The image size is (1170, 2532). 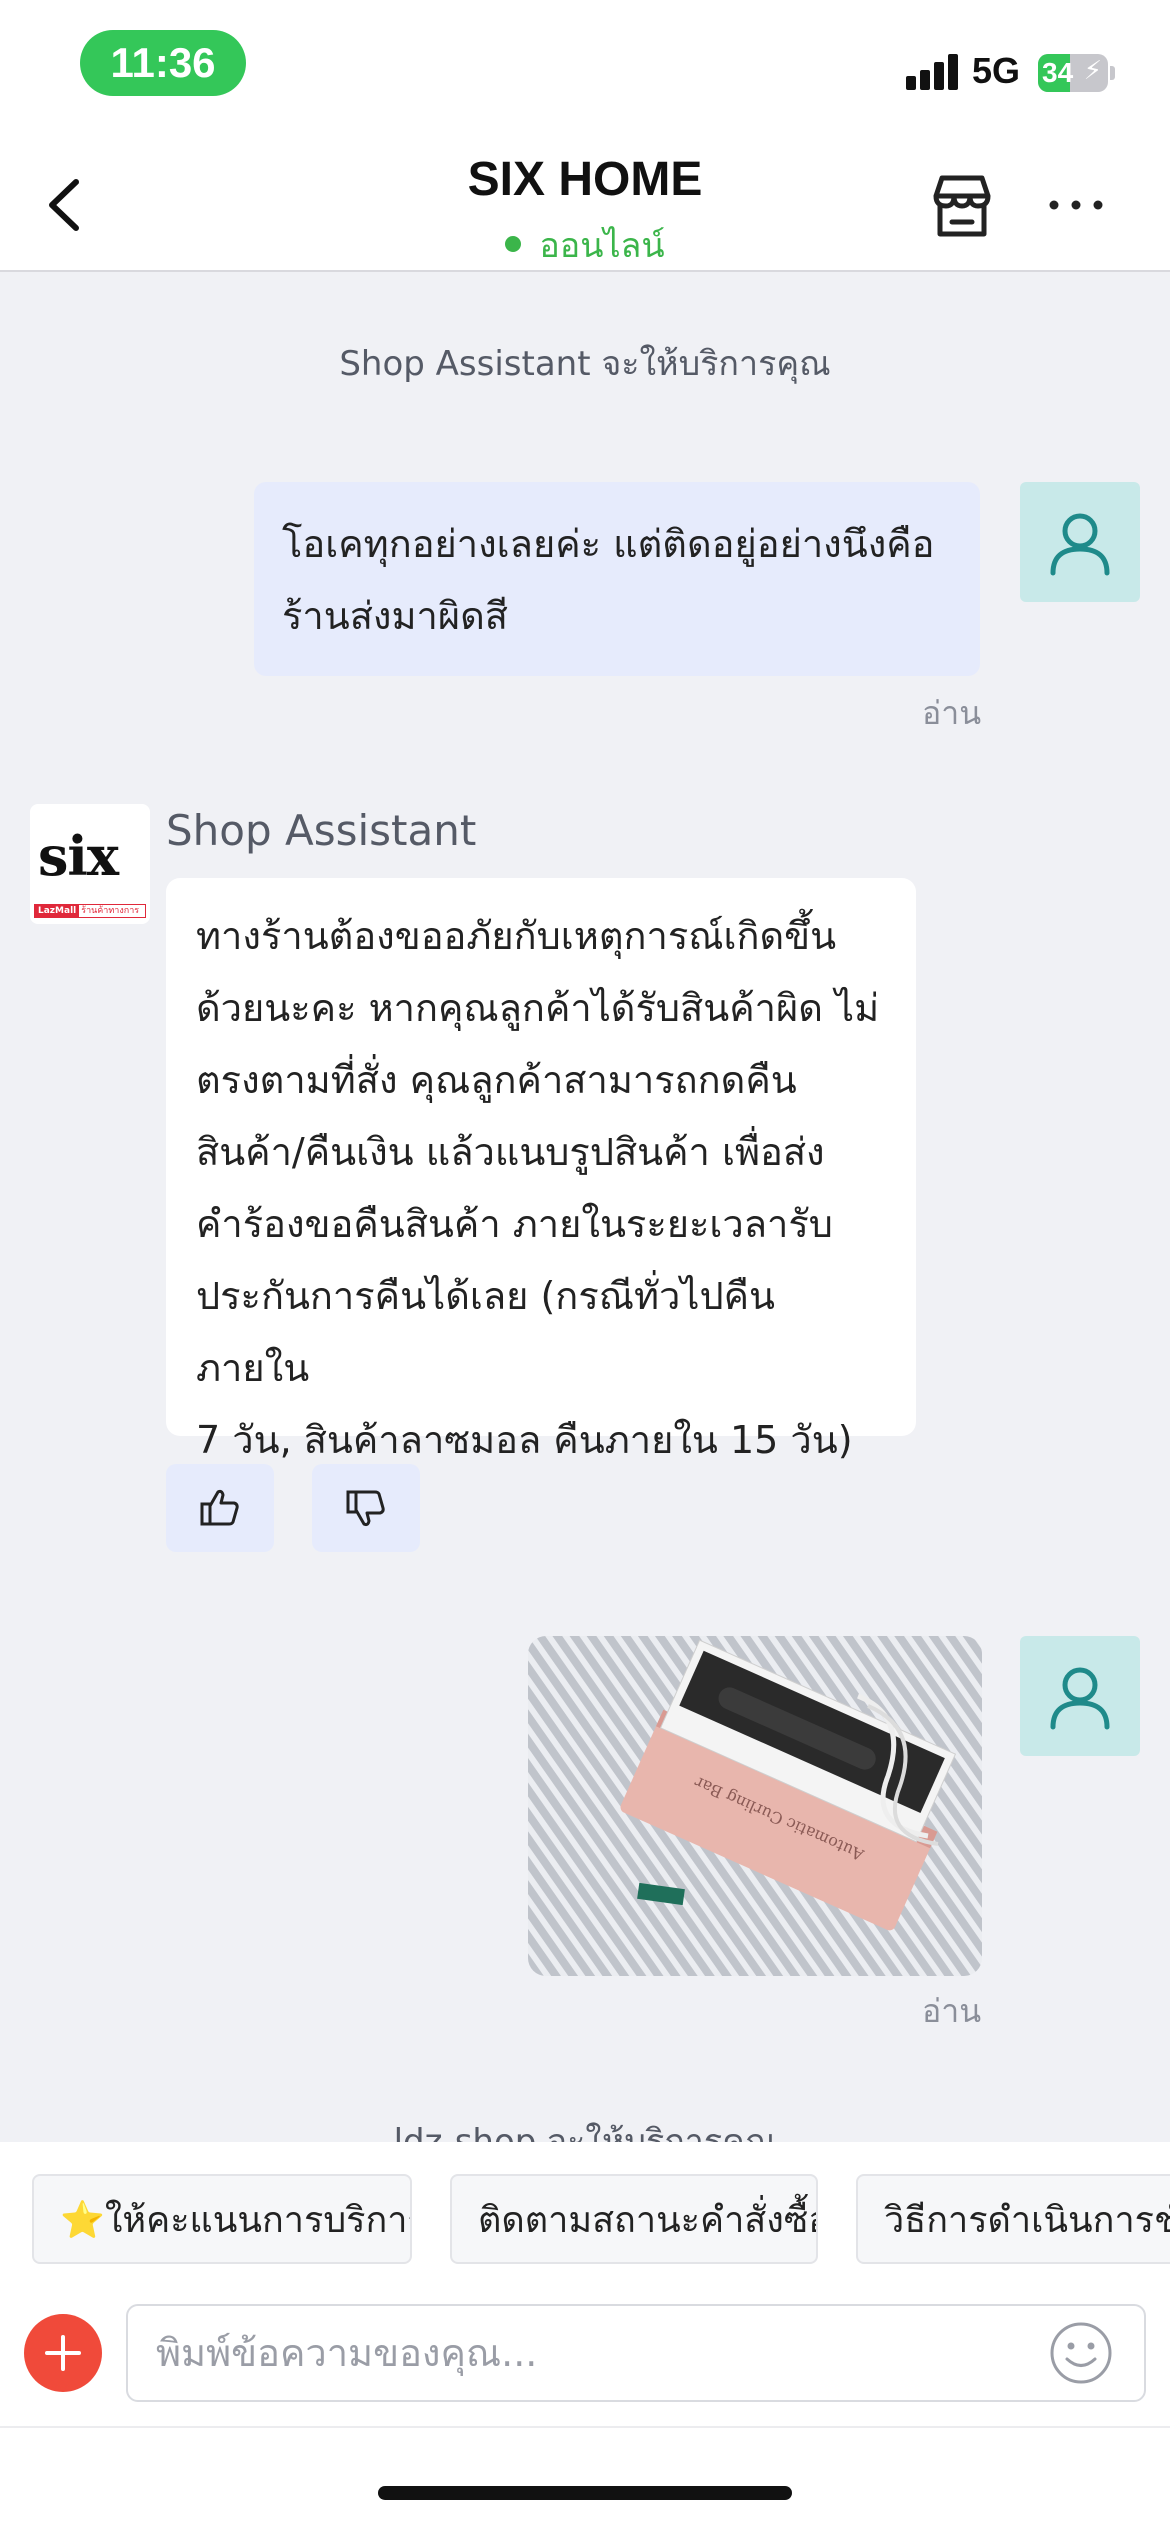 I want to click on add-attachment-button, so click(x=63, y=2353).